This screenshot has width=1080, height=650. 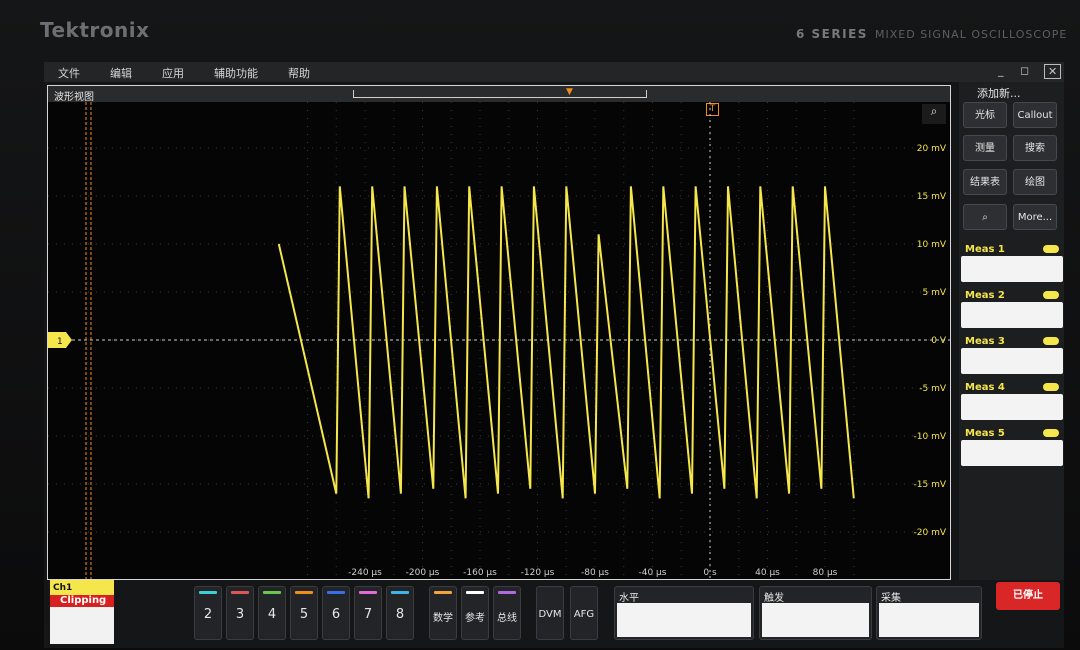 I want to click on search-button: 搜索, so click(x=1035, y=148).